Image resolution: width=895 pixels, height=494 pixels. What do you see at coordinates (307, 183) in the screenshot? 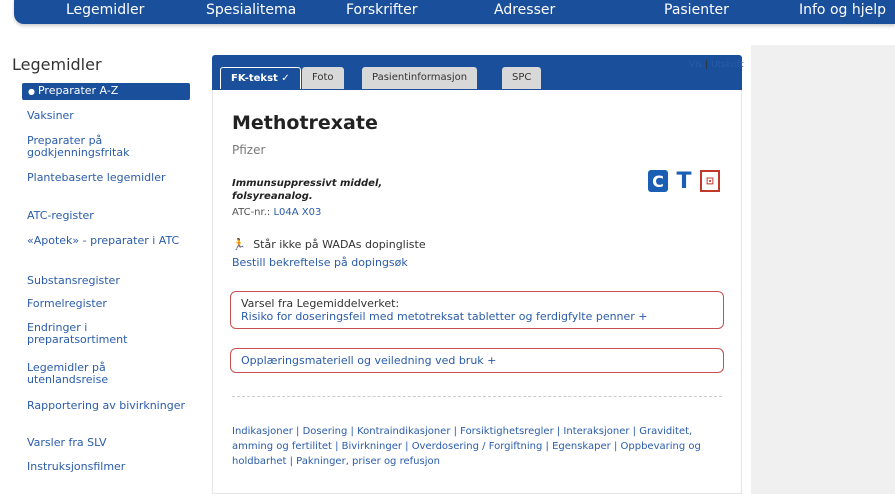
I see `drug-description-line-1: Immunsuppressivt middel,` at bounding box center [307, 183].